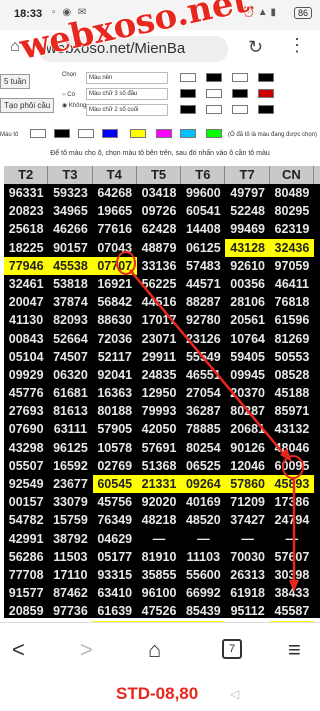  Describe the element at coordinates (114, 265) in the screenshot. I see `result-cell: 07707` at that location.